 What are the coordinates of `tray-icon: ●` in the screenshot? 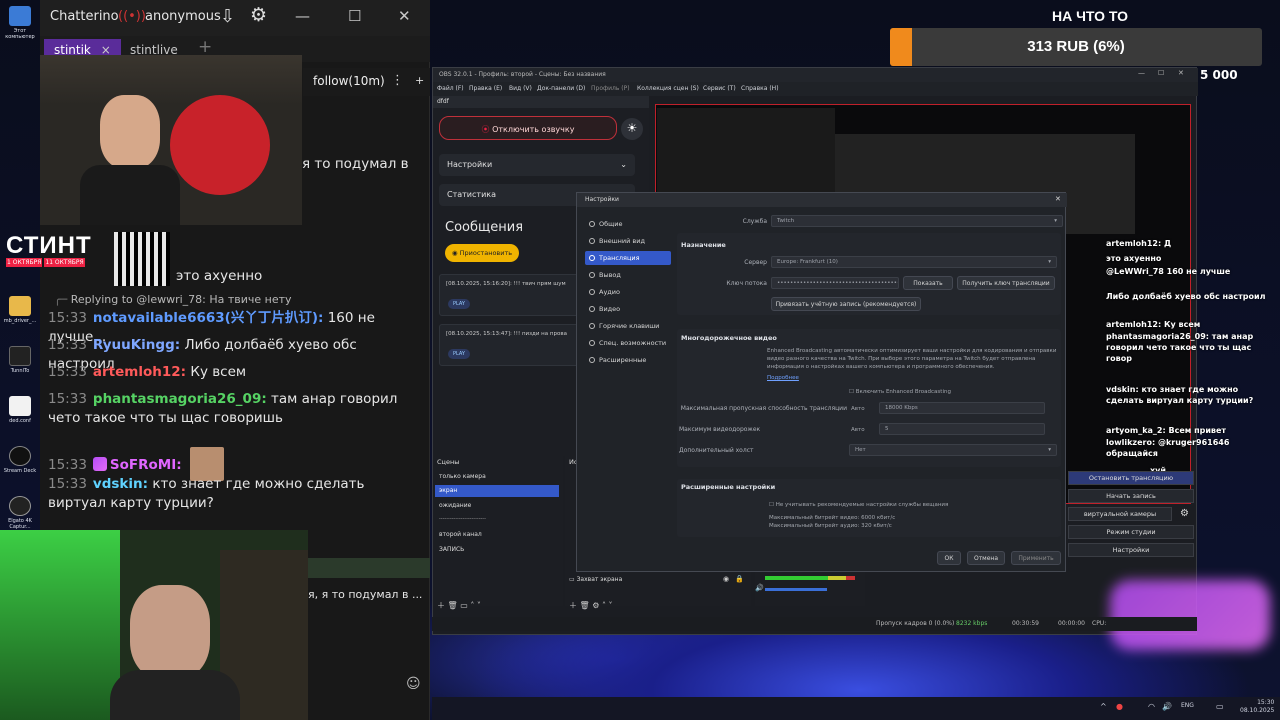 It's located at (1119, 706).